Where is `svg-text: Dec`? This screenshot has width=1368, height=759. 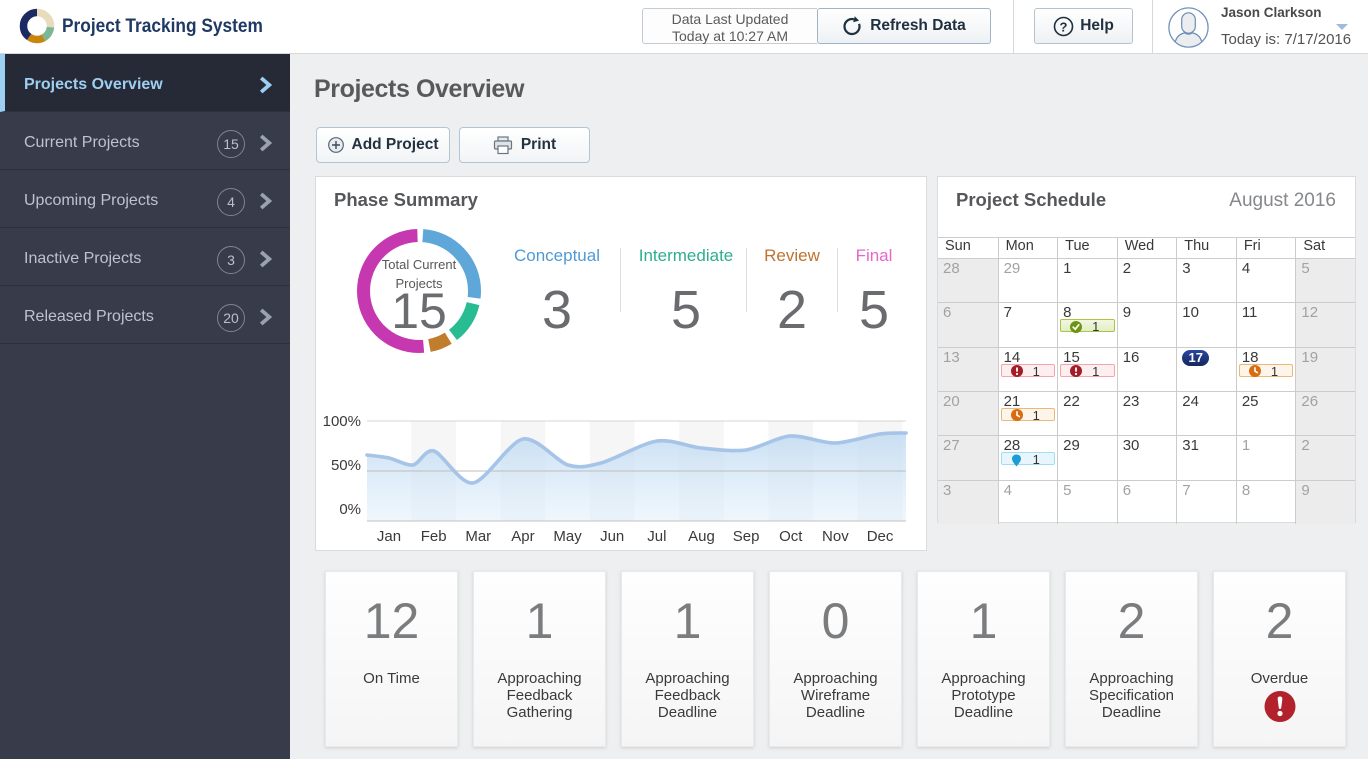
svg-text: Dec is located at coordinates (880, 536).